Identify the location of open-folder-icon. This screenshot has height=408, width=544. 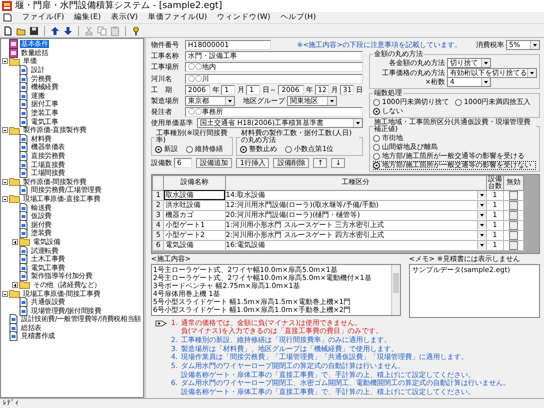
(21, 31).